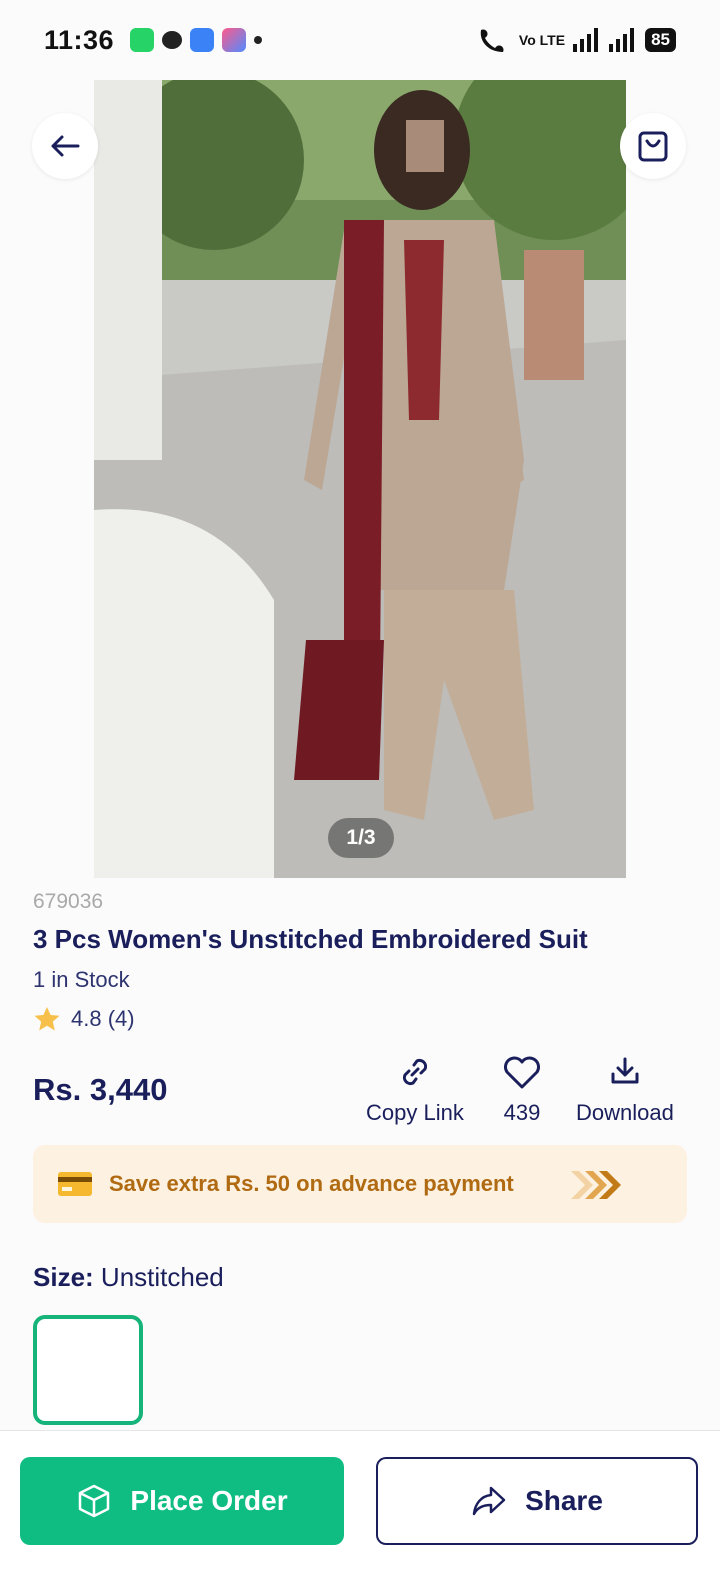 This screenshot has height=1570, width=720. Describe the element at coordinates (79, 39) in the screenshot. I see `status-time: 11:36` at that location.